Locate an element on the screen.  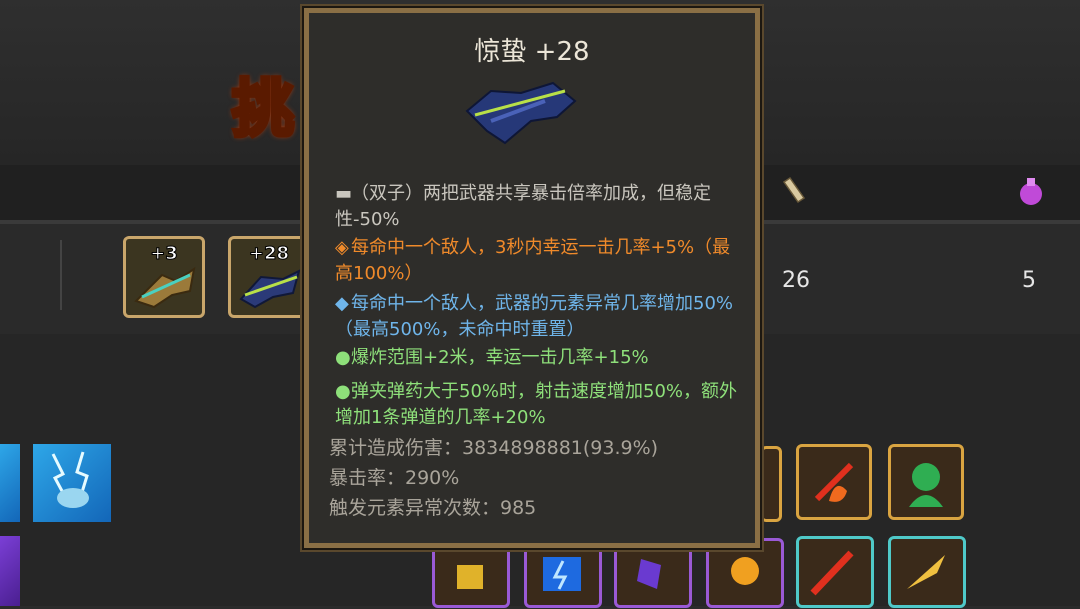
line-text: 每命中一个敌人，3秒内幸运一击几率+5%（最高100%） is located at coordinates (533, 260).